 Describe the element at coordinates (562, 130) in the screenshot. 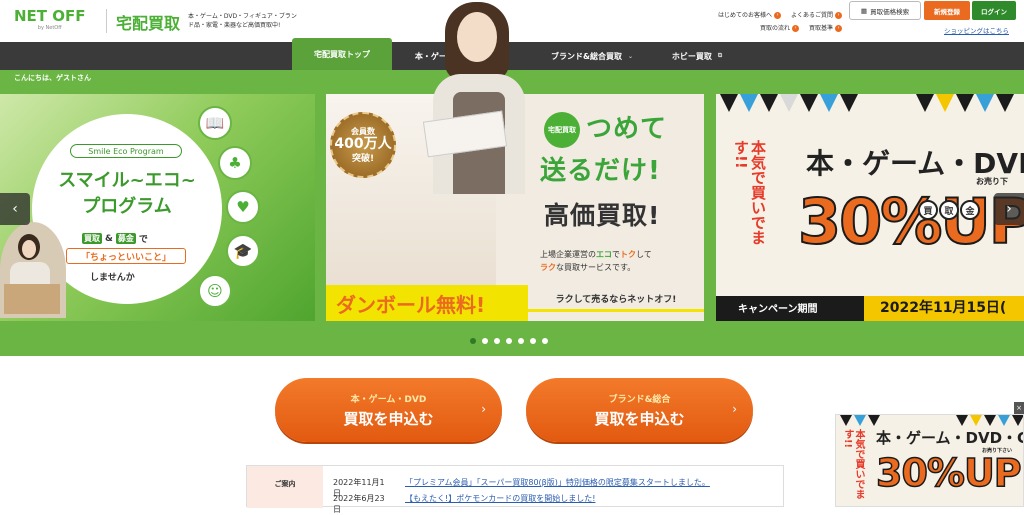

I see `delivery-tag: 宅配買取` at that location.